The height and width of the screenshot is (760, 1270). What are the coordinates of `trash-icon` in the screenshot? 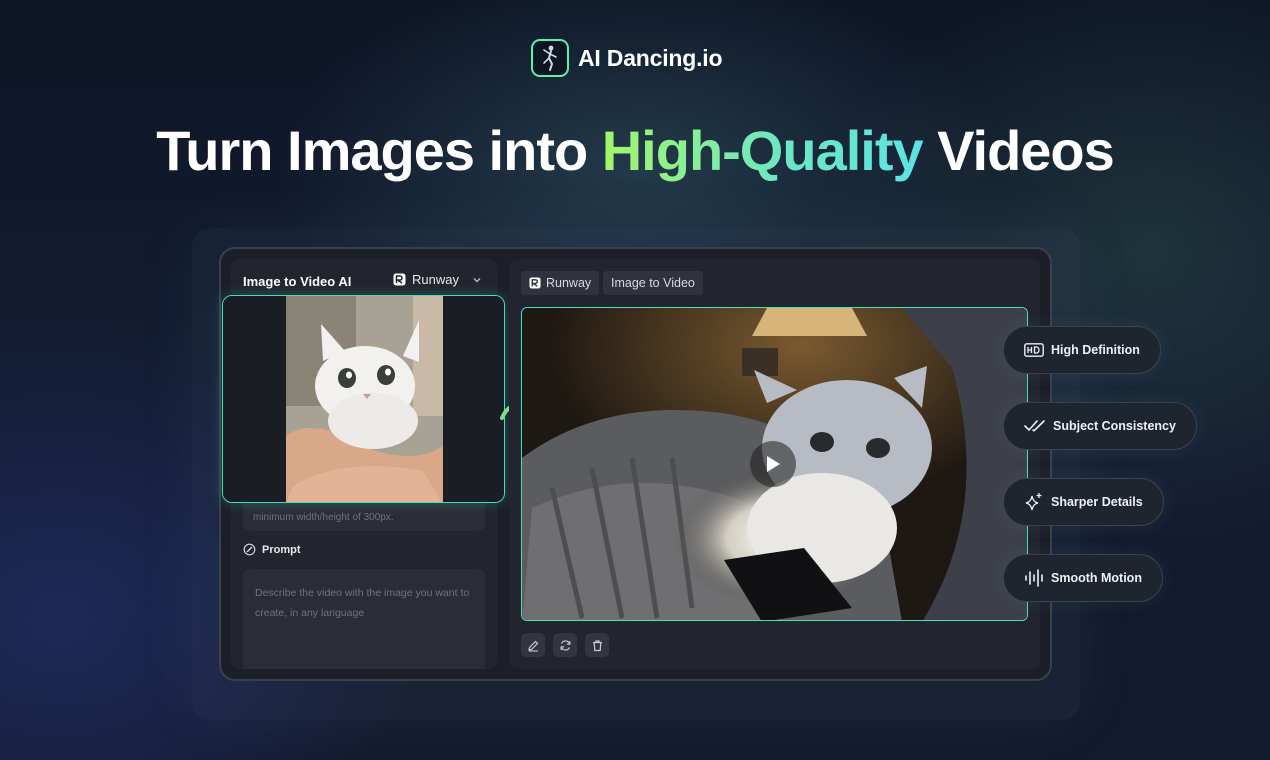 It's located at (597, 645).